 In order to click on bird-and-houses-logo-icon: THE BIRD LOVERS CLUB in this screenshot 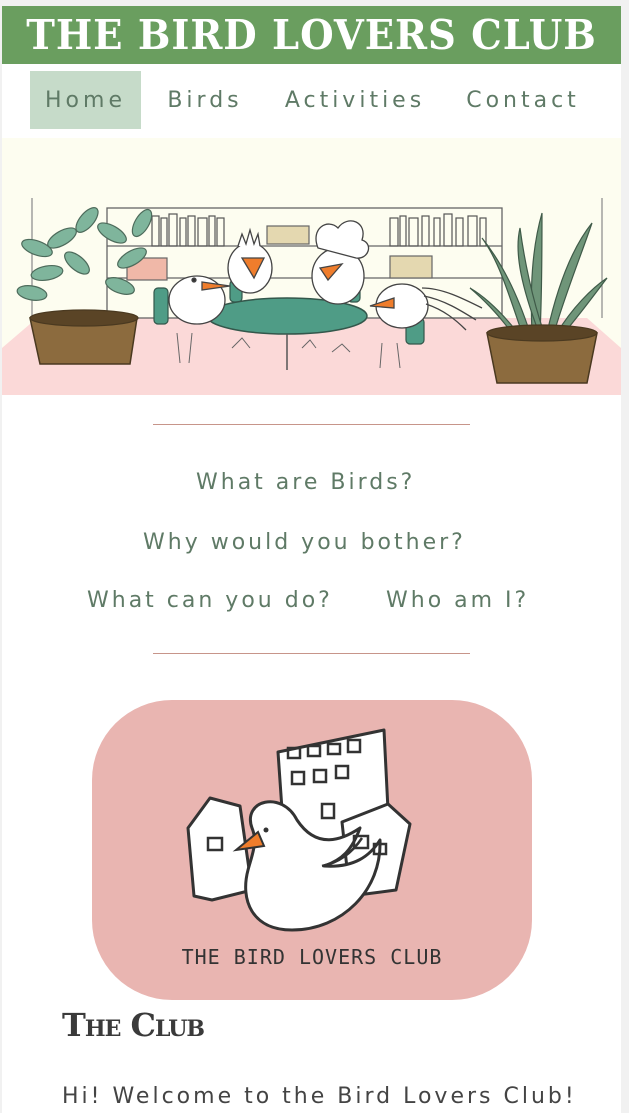, I will do `click(312, 848)`.